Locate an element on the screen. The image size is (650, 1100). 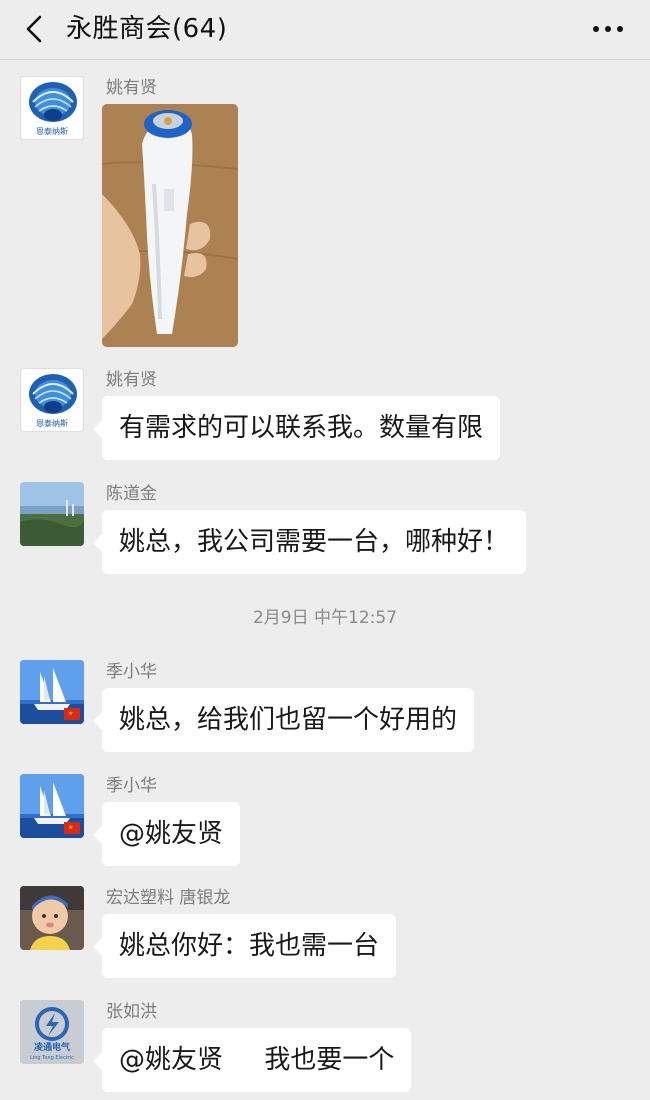
landscape-avatar-icon is located at coordinates (52, 514).